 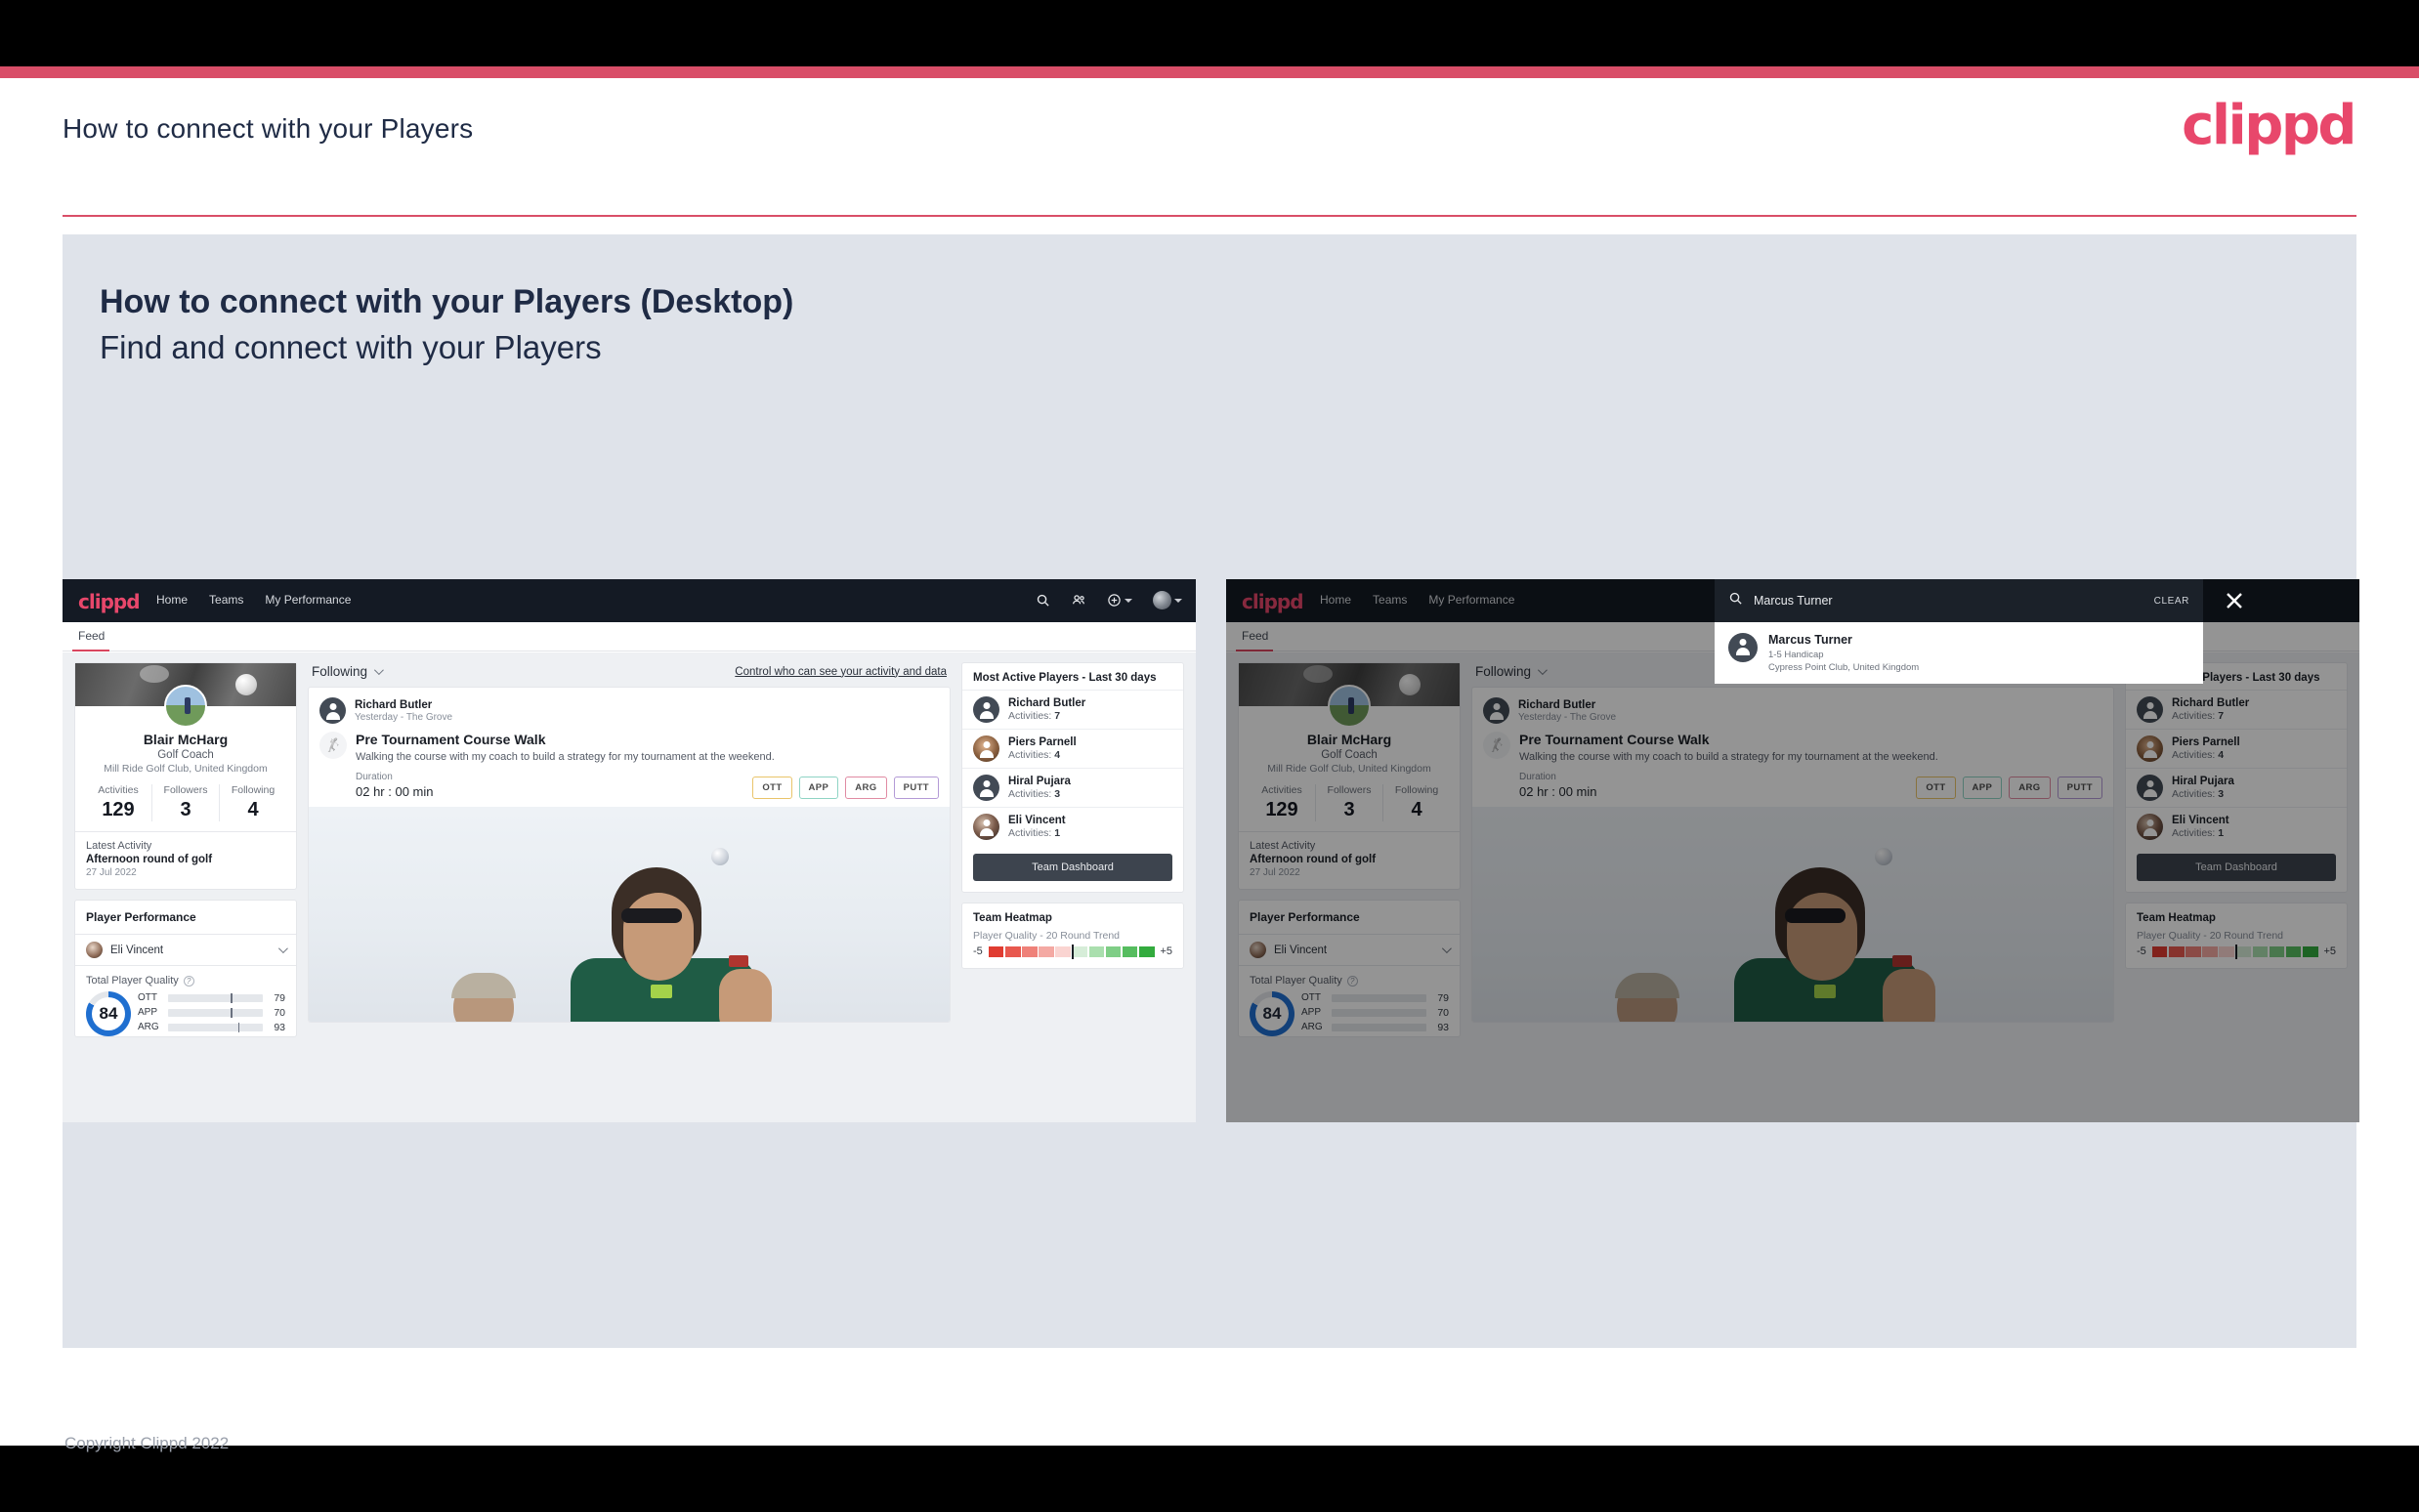 What do you see at coordinates (185, 950) in the screenshot?
I see `player-select: Eli Vincent` at bounding box center [185, 950].